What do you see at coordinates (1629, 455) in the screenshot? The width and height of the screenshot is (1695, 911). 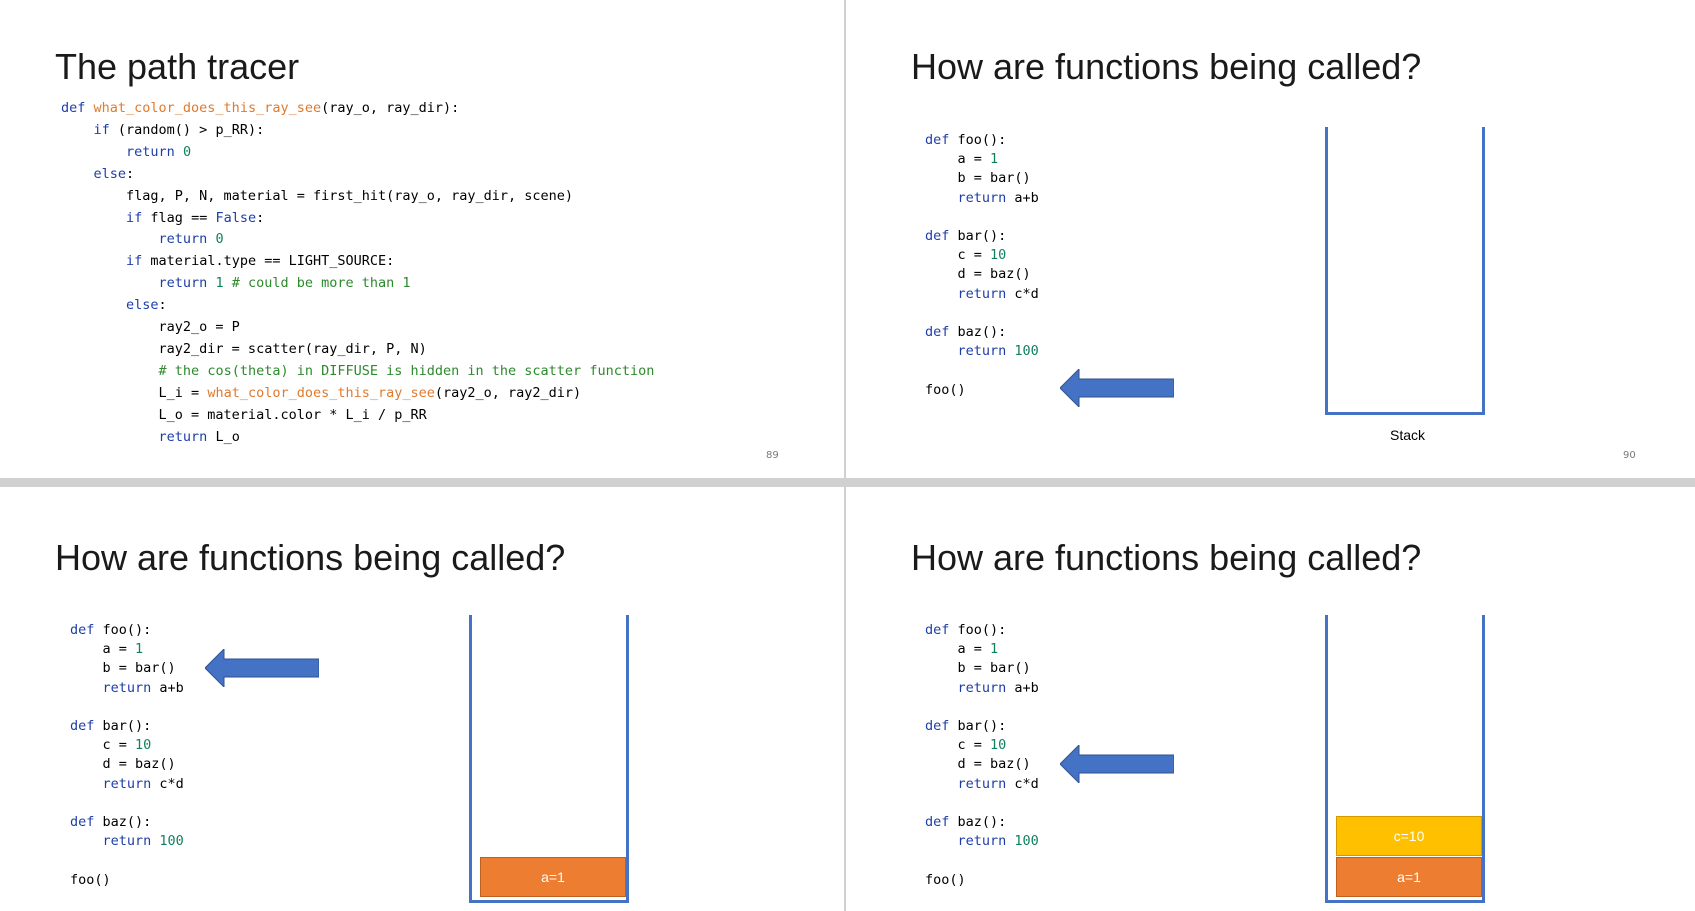 I see `page-number: 90` at bounding box center [1629, 455].